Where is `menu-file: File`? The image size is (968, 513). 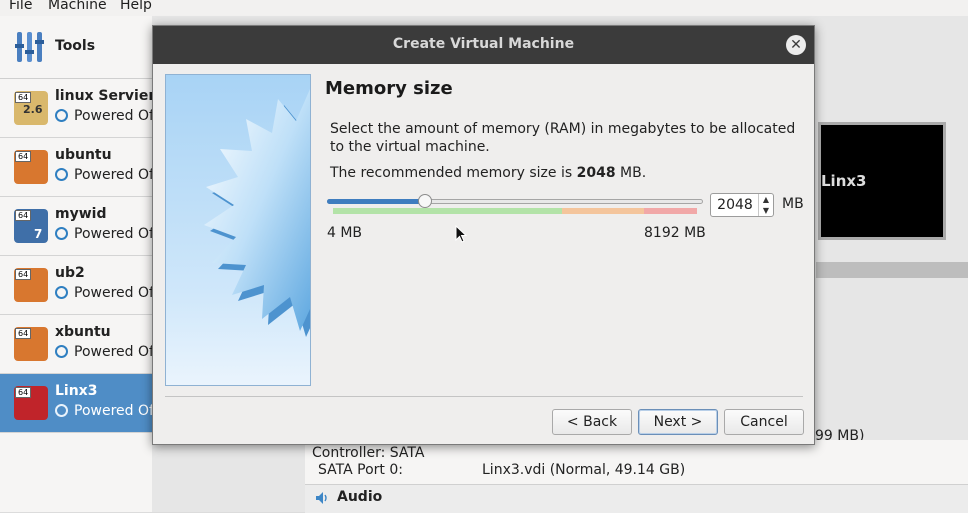
menu-file: File is located at coordinates (20, 6).